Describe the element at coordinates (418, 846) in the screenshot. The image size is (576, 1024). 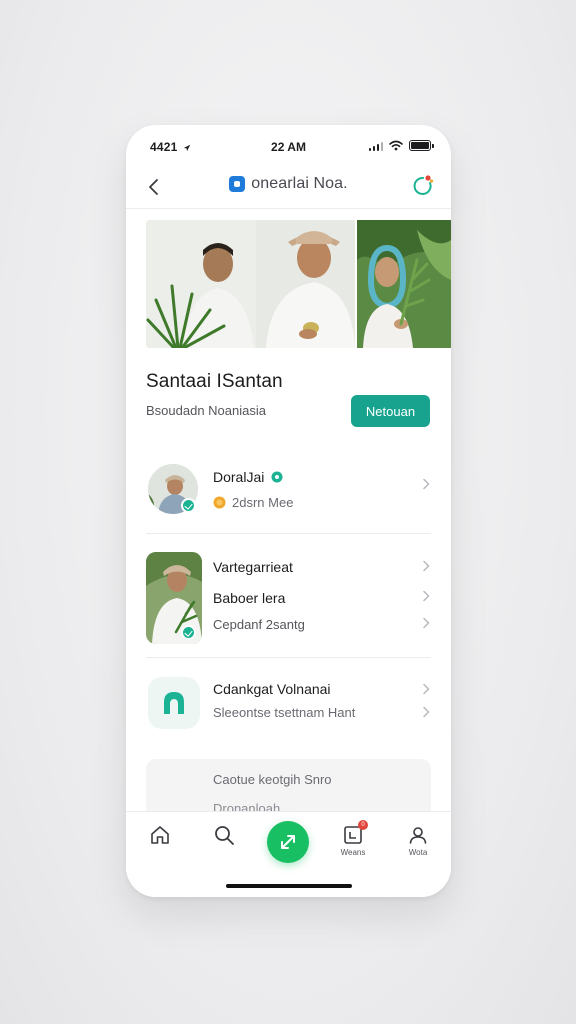
I see `tab-profile: Wota` at that location.